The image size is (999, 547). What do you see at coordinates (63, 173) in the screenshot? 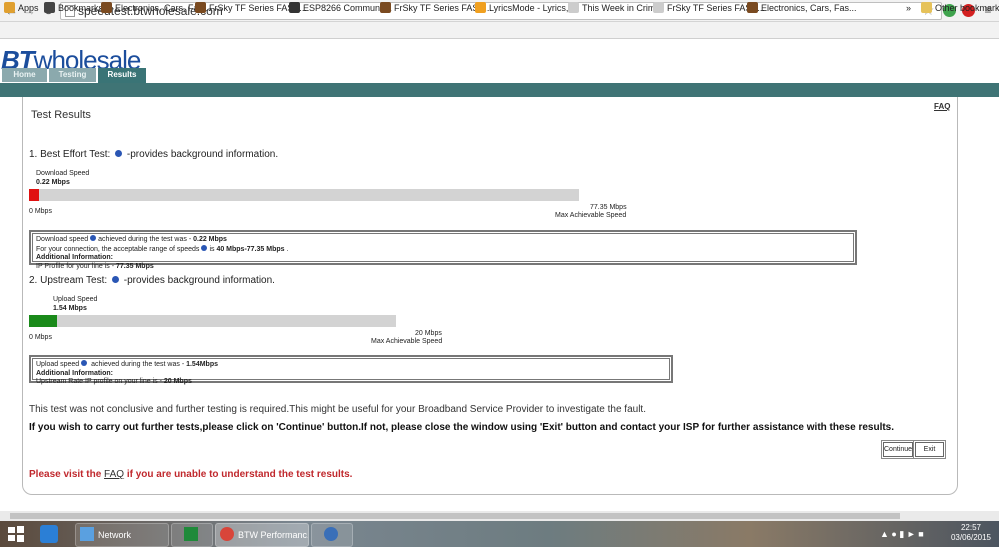
I see `download-speed-label: Download Speed` at bounding box center [63, 173].